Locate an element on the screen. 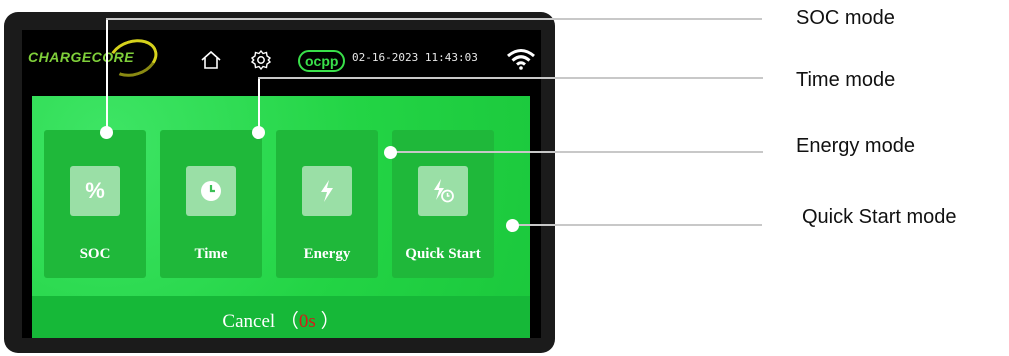  lightning-icon is located at coordinates (327, 191).